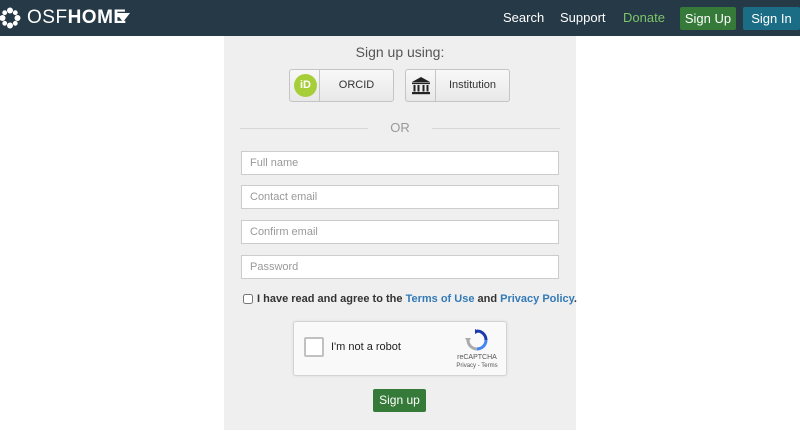  What do you see at coordinates (399, 400) in the screenshot?
I see `sign-up-submit-button: Sign up` at bounding box center [399, 400].